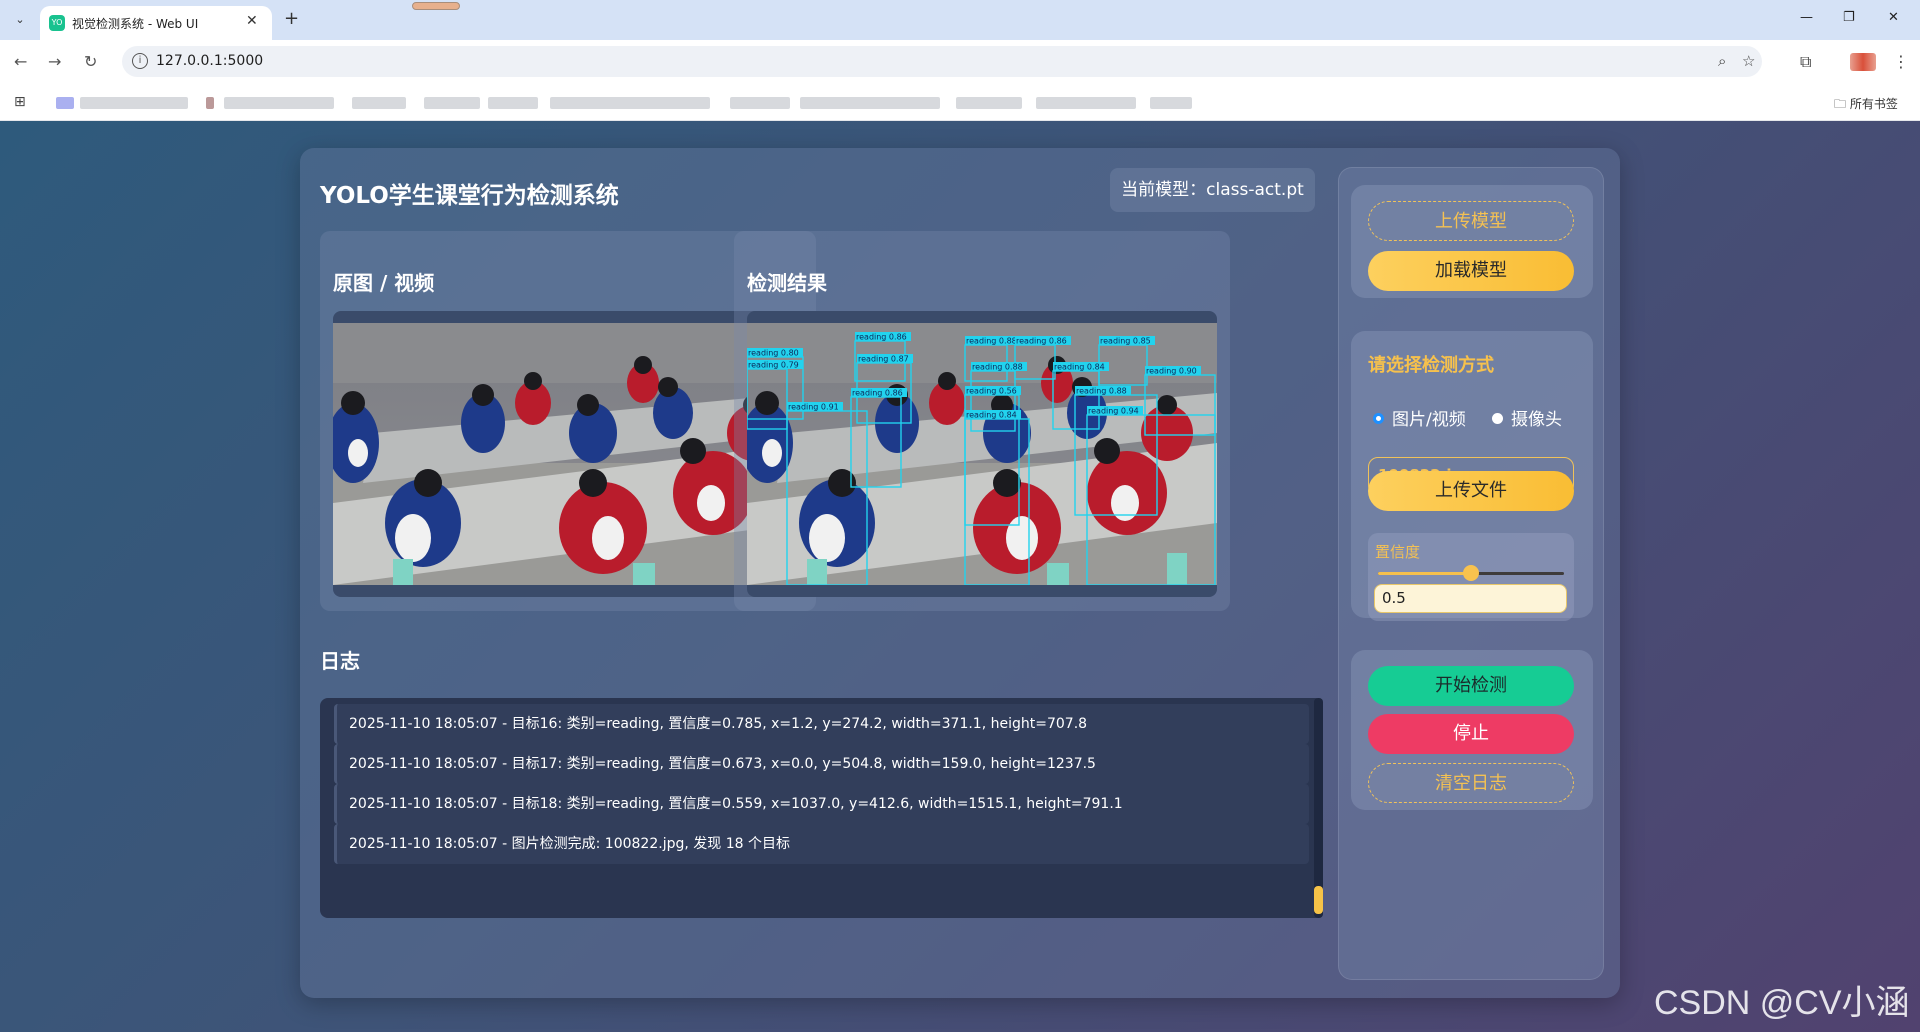  I want to click on original-panel-title: 原图 / 视频, so click(384, 283).